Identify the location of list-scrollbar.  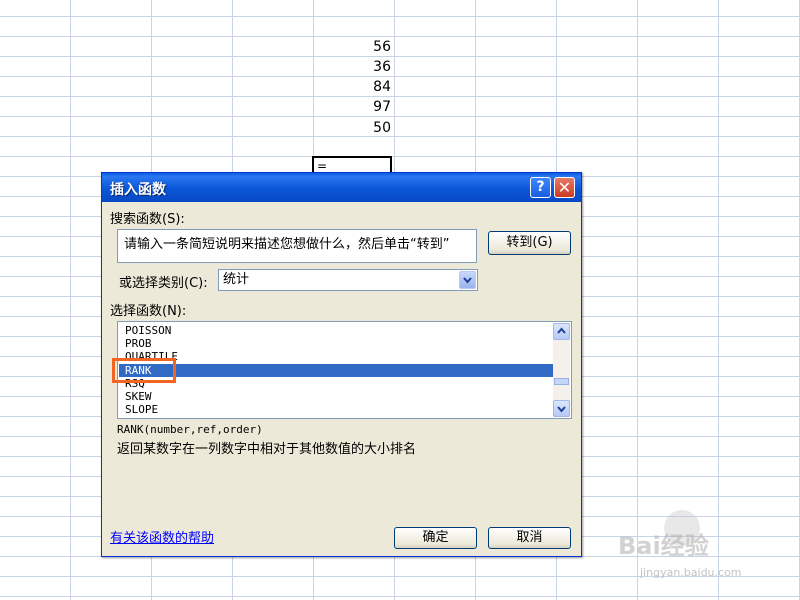
(561, 370).